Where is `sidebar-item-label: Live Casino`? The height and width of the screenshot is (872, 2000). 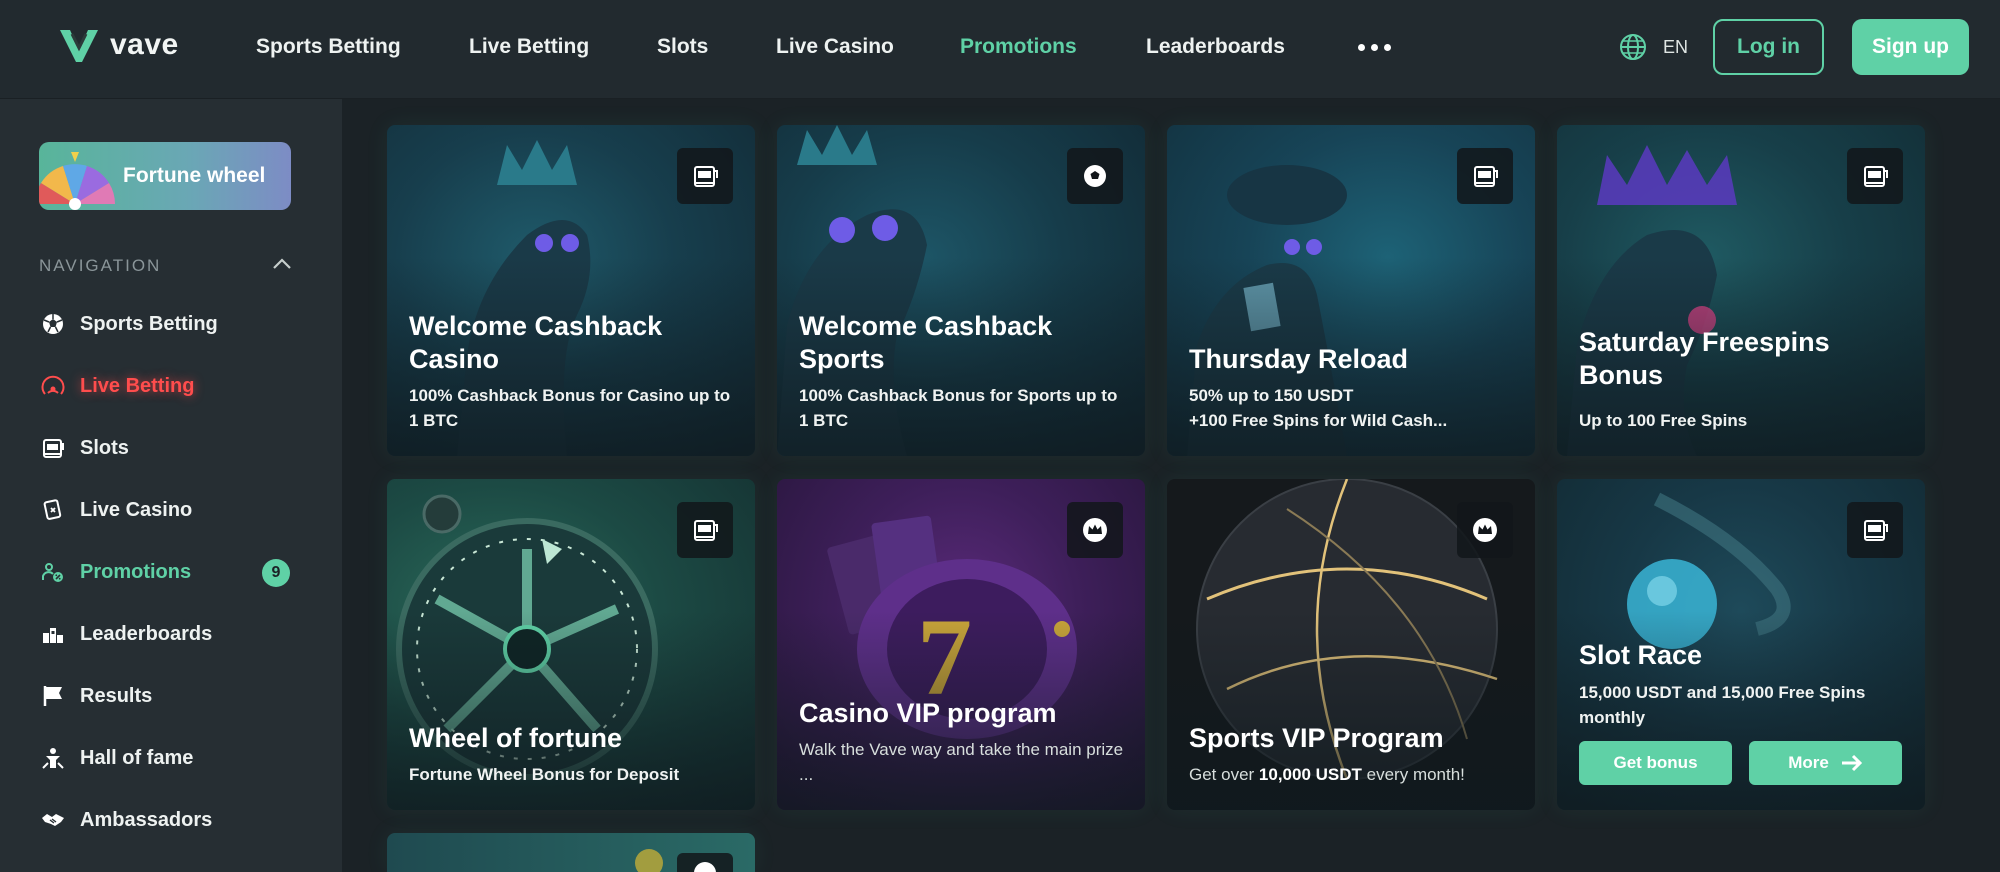 sidebar-item-label: Live Casino is located at coordinates (136, 509).